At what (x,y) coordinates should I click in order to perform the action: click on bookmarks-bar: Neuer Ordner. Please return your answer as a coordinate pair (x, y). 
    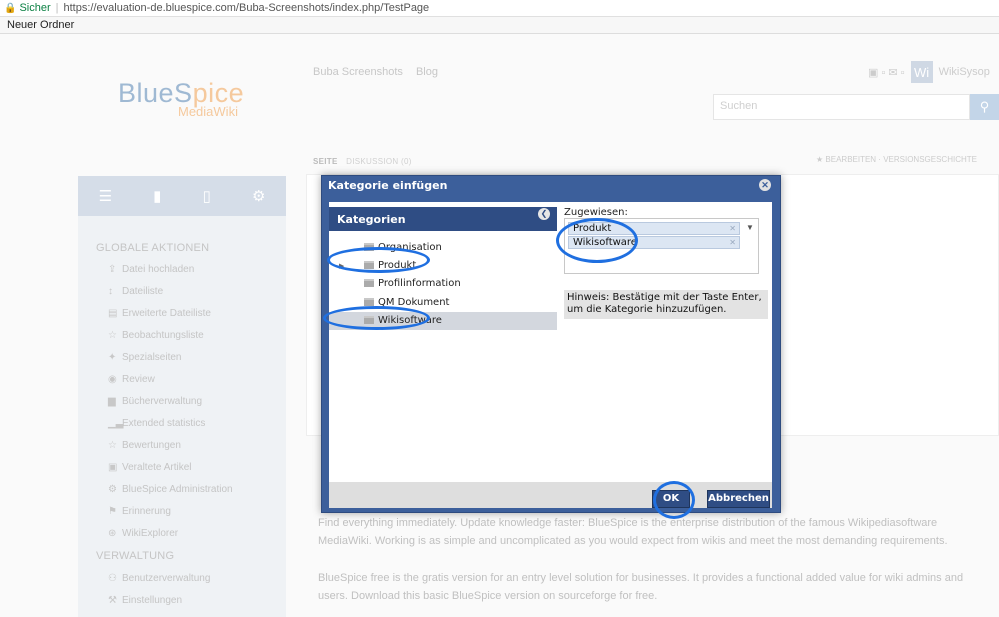
    Looking at the image, I should click on (499, 25).